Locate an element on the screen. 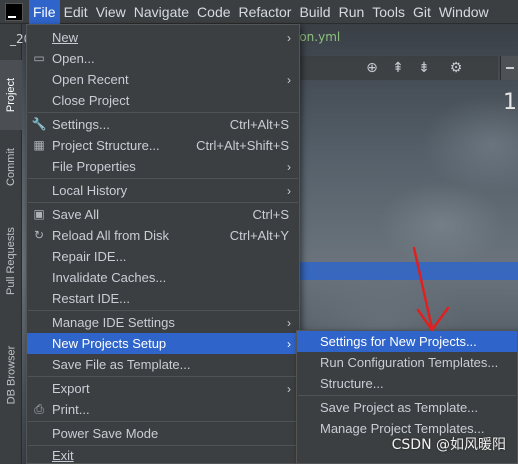 The width and height of the screenshot is (518, 464). tool-window-stripe: Project Commit Pull Requests DB Browser is located at coordinates (11, 244).